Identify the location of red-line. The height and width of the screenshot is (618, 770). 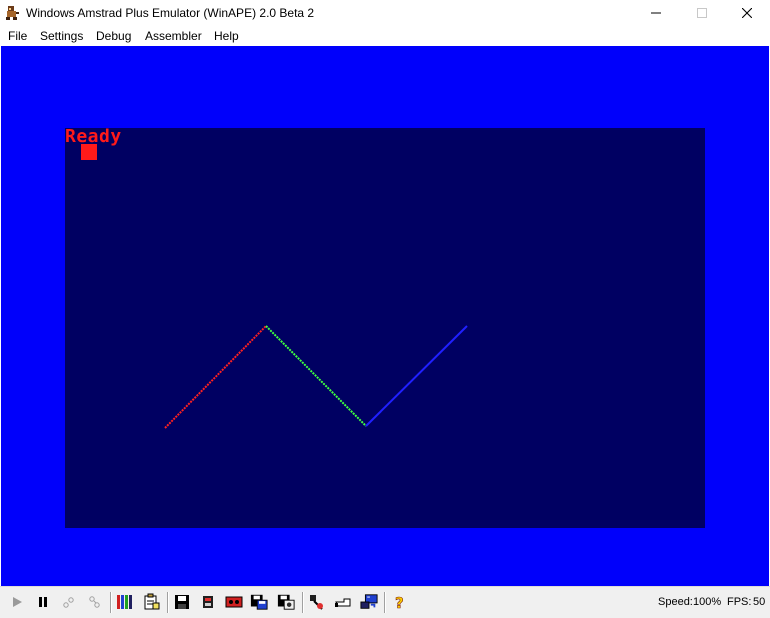
(215, 377).